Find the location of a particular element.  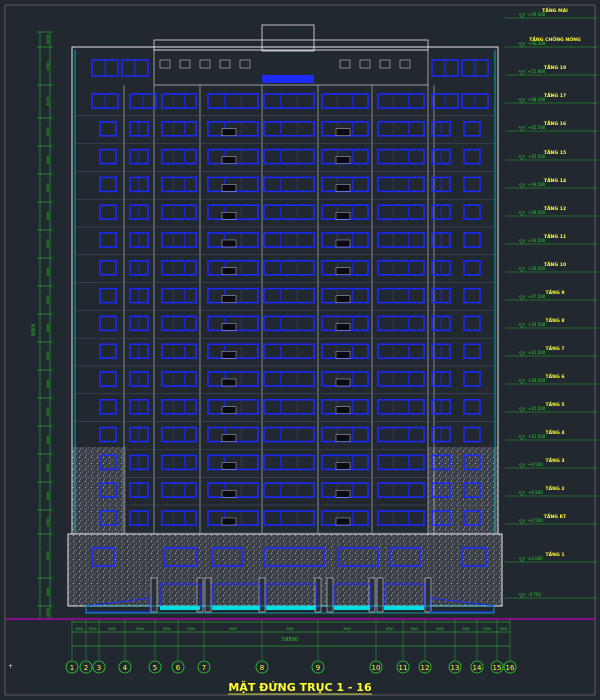

level-label: TẦNG 4 is located at coordinates (554, 431).